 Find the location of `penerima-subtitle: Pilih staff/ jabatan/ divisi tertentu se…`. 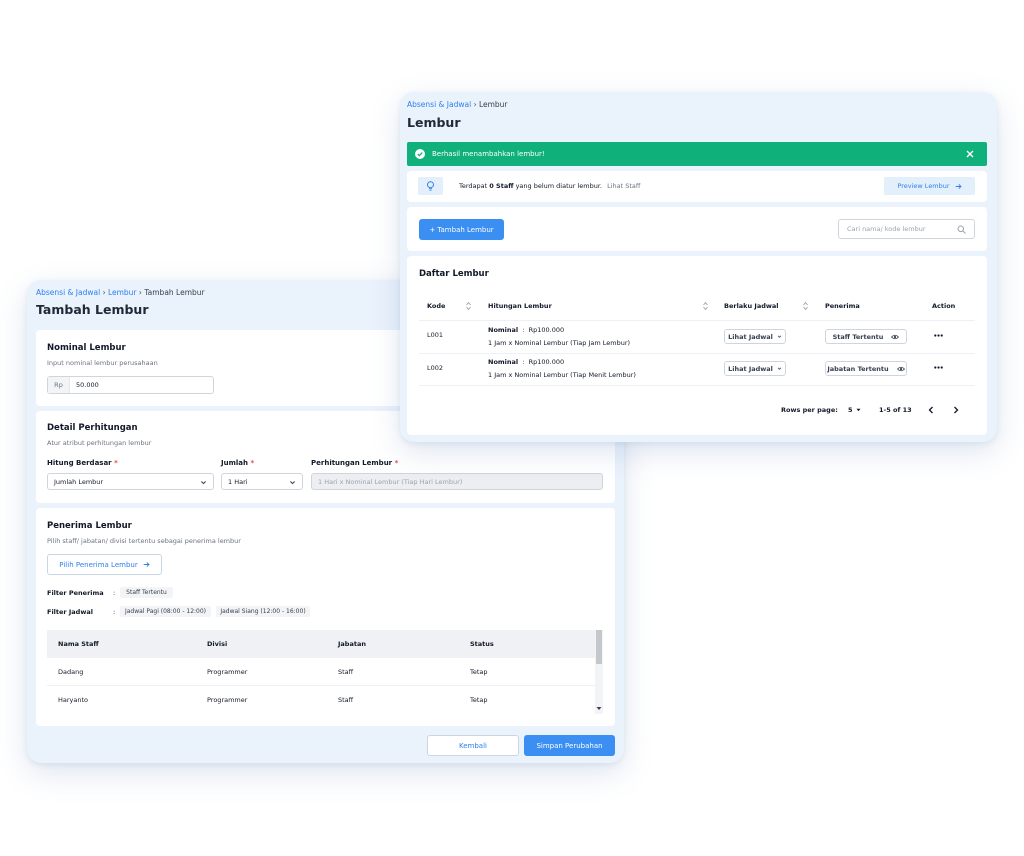

penerima-subtitle: Pilih staff/ jabatan/ divisi tertentu se… is located at coordinates (144, 541).